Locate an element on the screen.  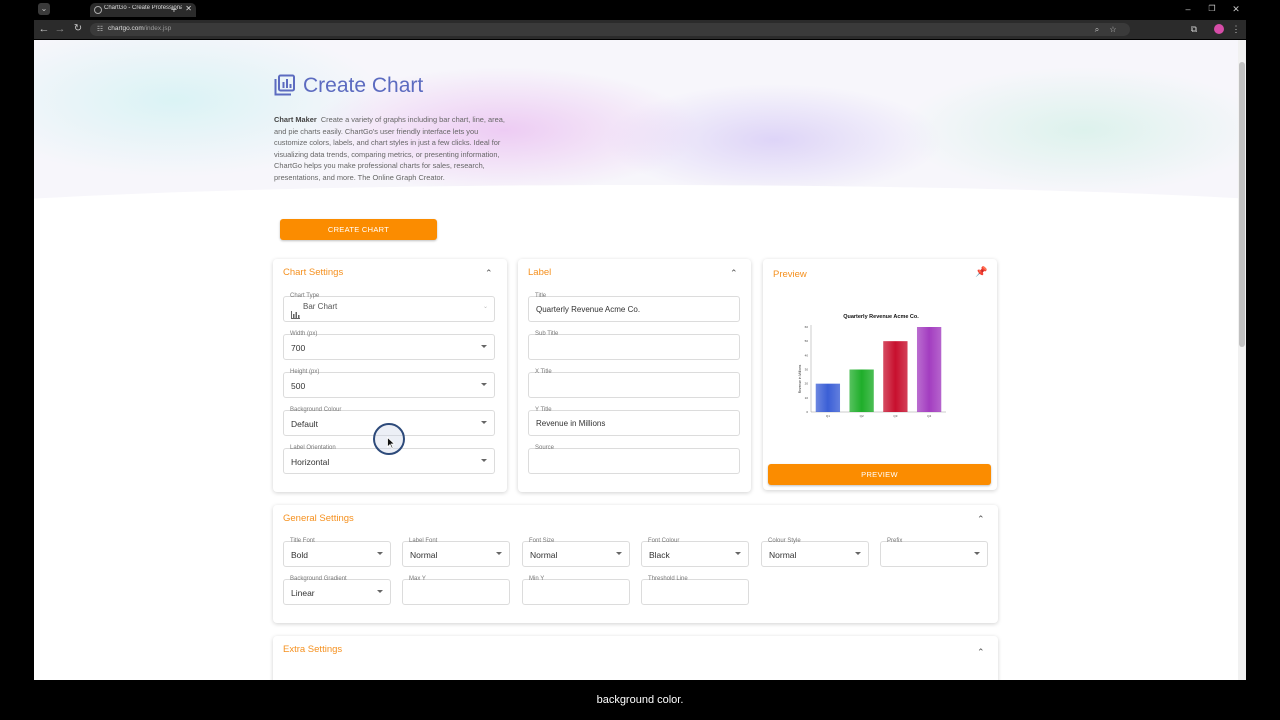
colour-style-select: Colour Style Normal is located at coordinates (815, 552).